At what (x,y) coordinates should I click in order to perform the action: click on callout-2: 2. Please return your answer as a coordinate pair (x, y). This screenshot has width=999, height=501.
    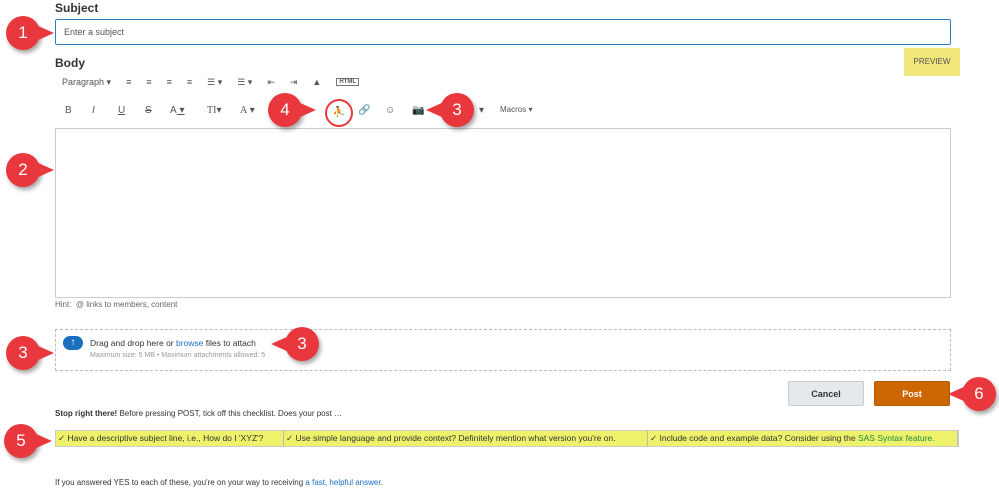
    Looking at the image, I should click on (30, 170).